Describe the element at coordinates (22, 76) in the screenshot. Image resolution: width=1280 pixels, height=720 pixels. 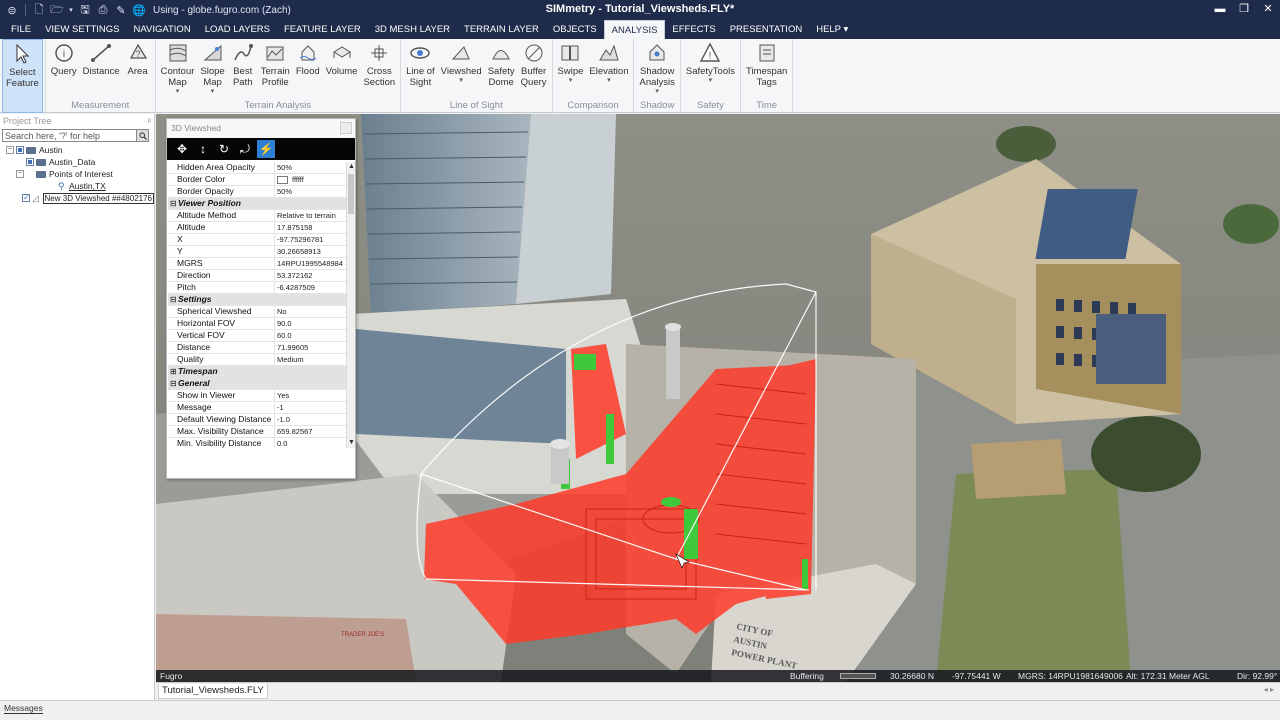
I see `ribbon-button-0-0: Select Feature` at that location.